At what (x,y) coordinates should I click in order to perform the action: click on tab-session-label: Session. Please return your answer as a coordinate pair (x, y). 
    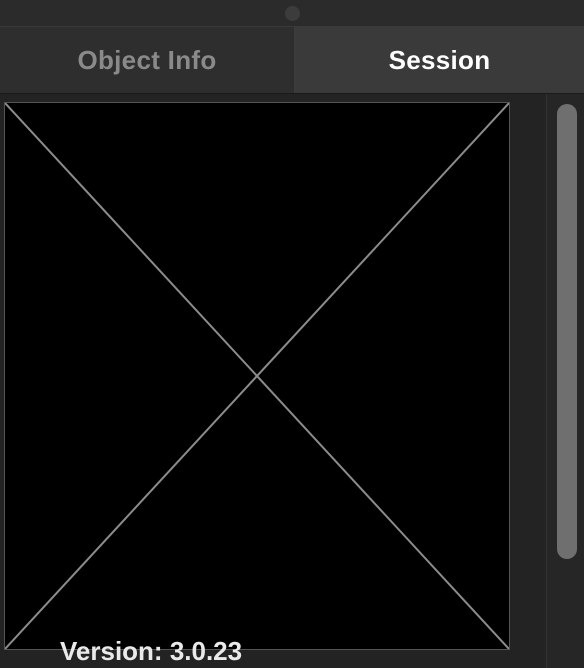
    Looking at the image, I should click on (439, 59).